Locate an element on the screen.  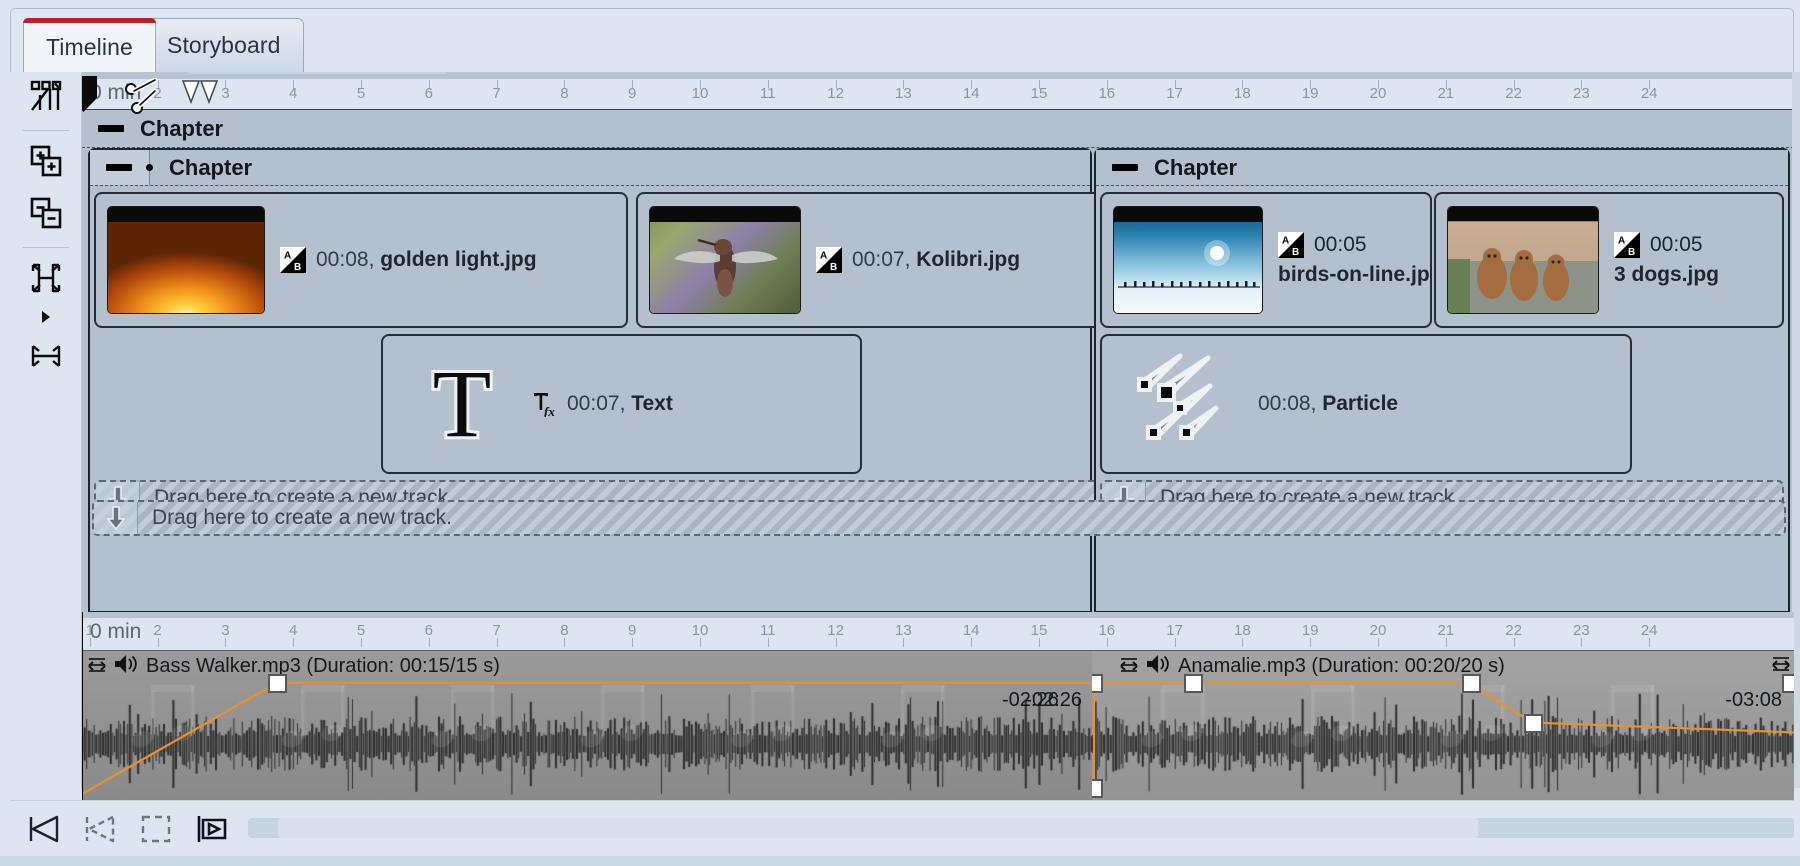
clip-birds-on-line-name: birds-on-line.jpg is located at coordinates (1354, 274).